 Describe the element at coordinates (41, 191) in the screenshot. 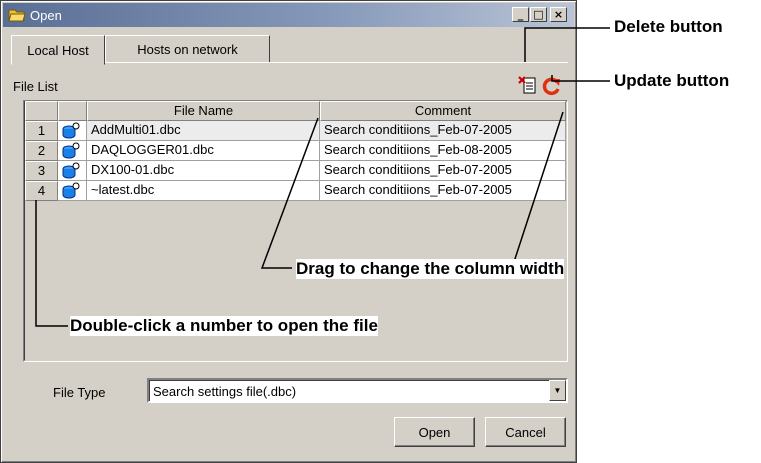

I see `row-number: 4` at that location.